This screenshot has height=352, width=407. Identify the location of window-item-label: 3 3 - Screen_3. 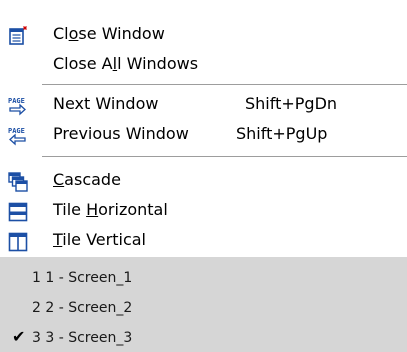
(82, 338).